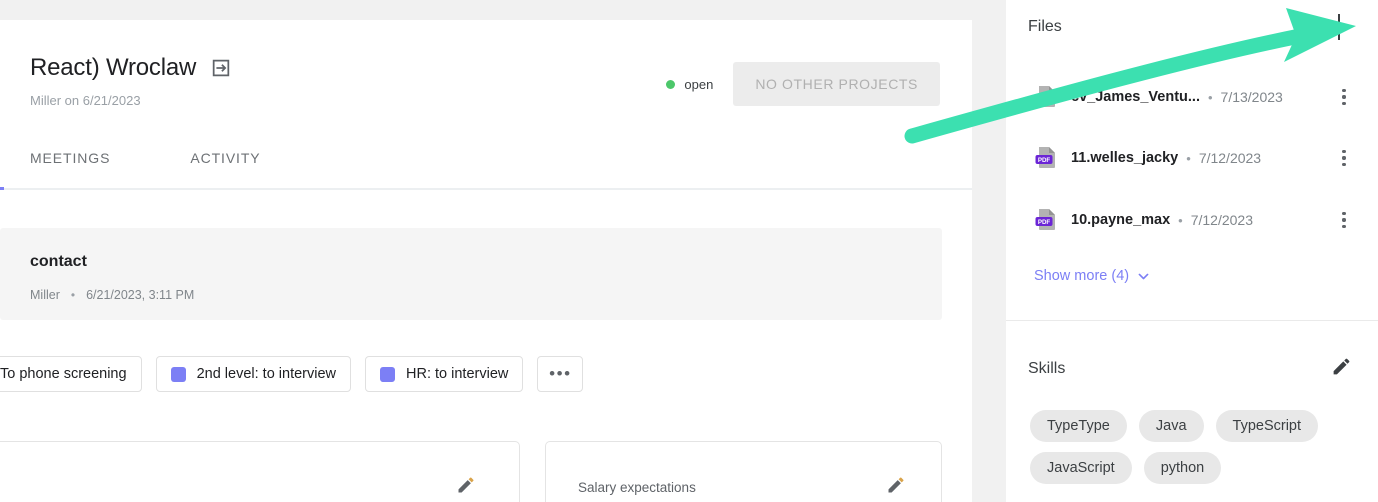 This screenshot has height=502, width=1378. Describe the element at coordinates (45, 295) in the screenshot. I see `contact-author: Miller` at that location.